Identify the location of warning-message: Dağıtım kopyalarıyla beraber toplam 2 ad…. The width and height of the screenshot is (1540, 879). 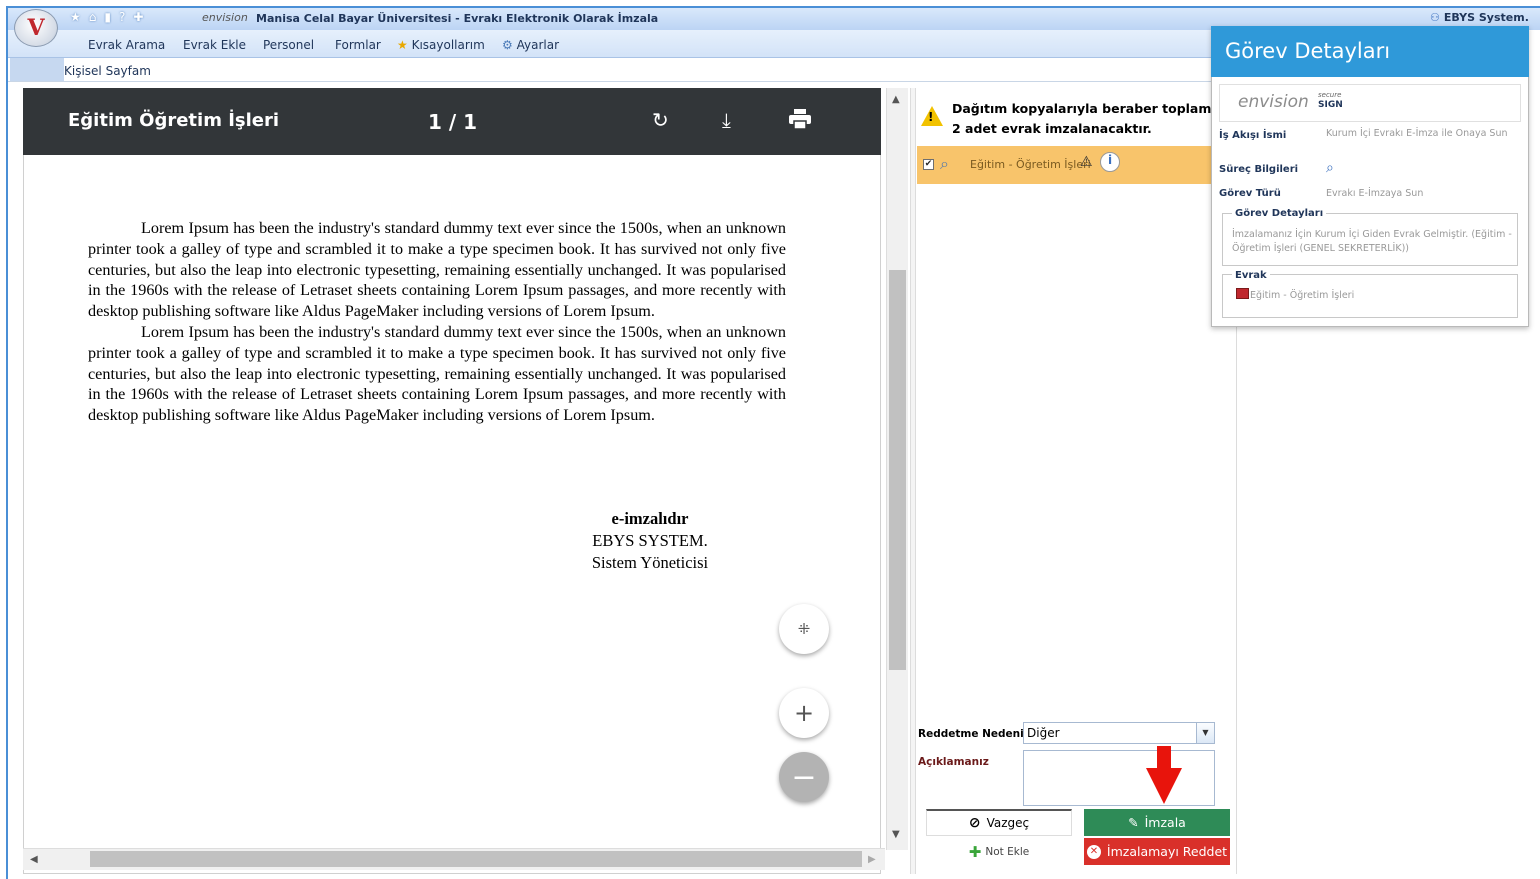
(1082, 118).